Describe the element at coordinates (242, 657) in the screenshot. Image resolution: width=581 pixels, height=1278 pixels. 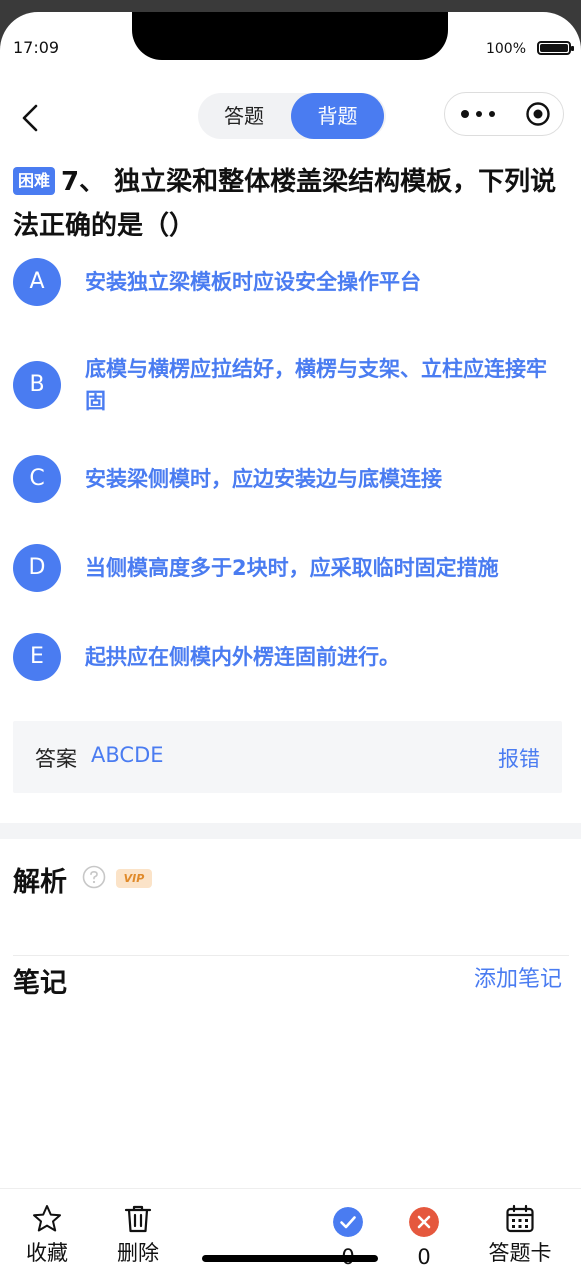
I see `option-text: 起拱应在侧模内外楞连固前进行。` at that location.